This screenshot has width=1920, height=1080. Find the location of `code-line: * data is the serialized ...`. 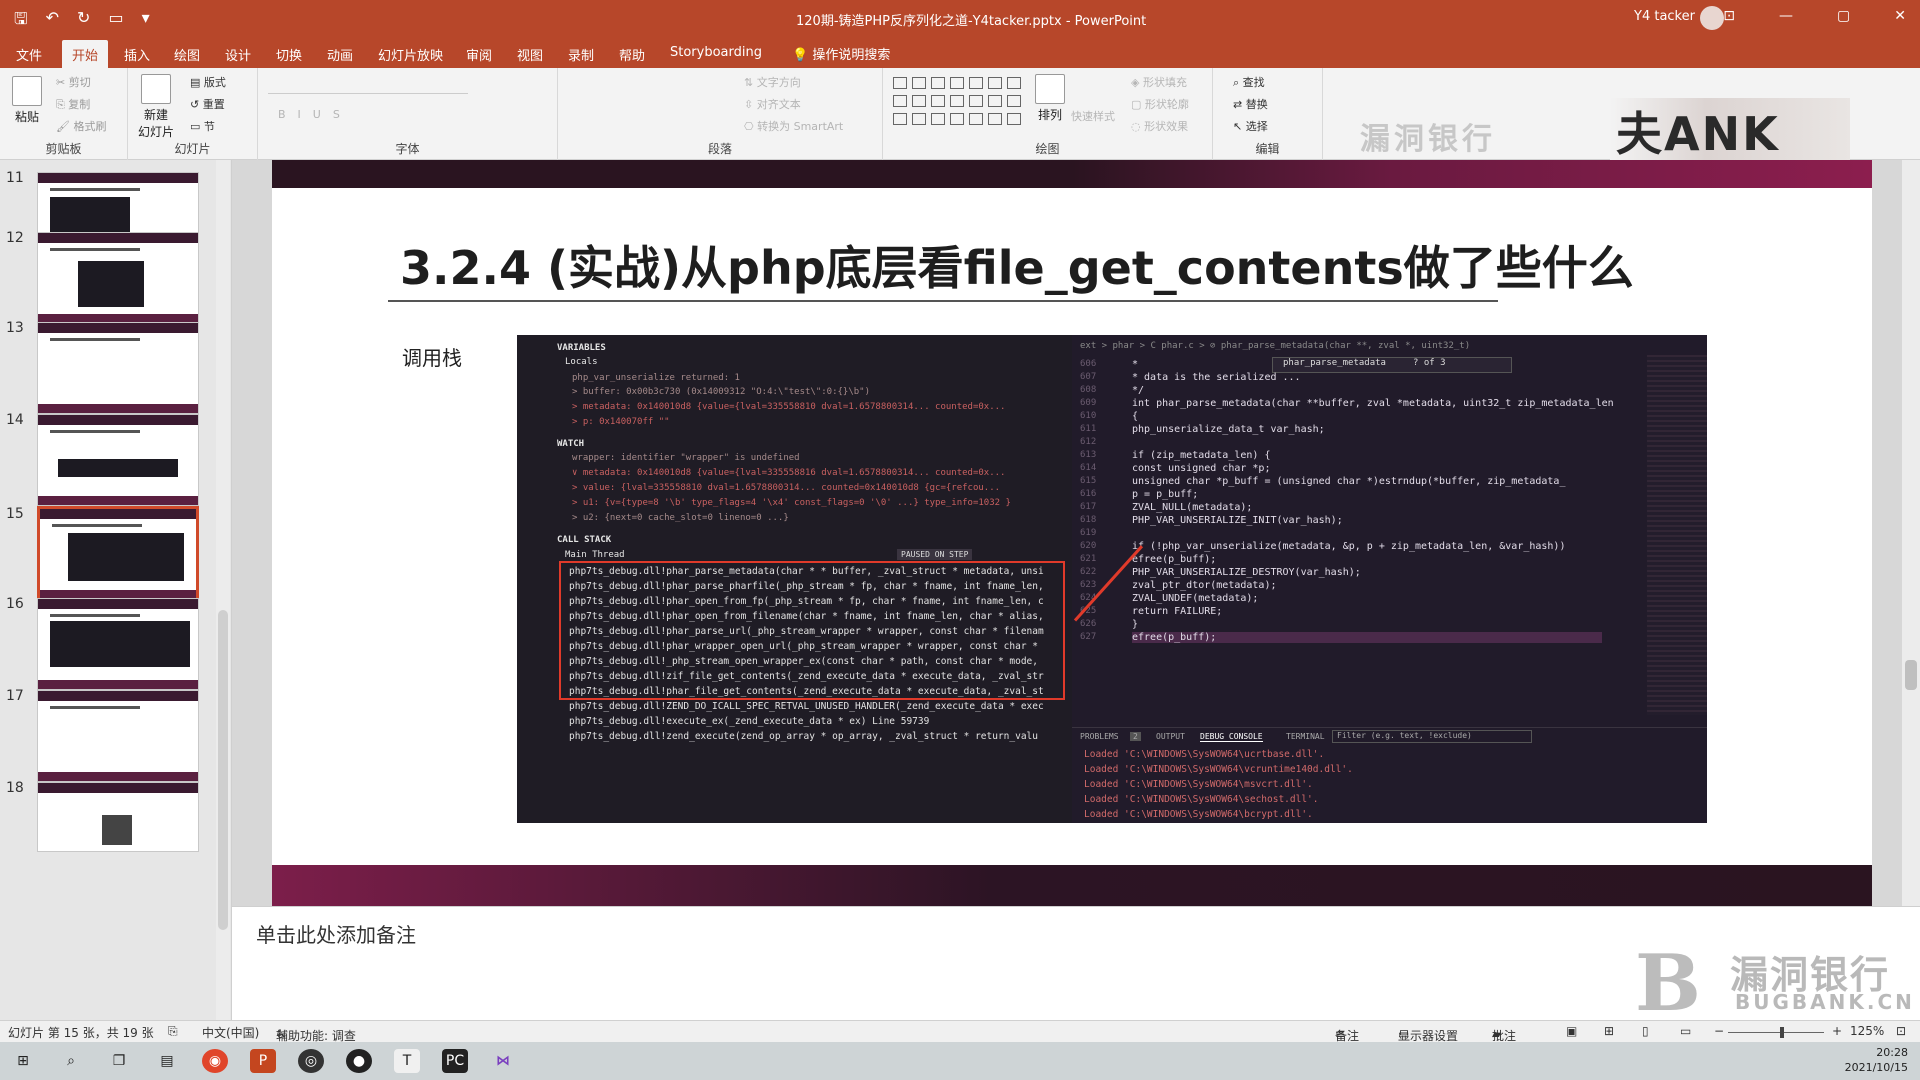

code-line: * data is the serialized ... is located at coordinates (1216, 377).